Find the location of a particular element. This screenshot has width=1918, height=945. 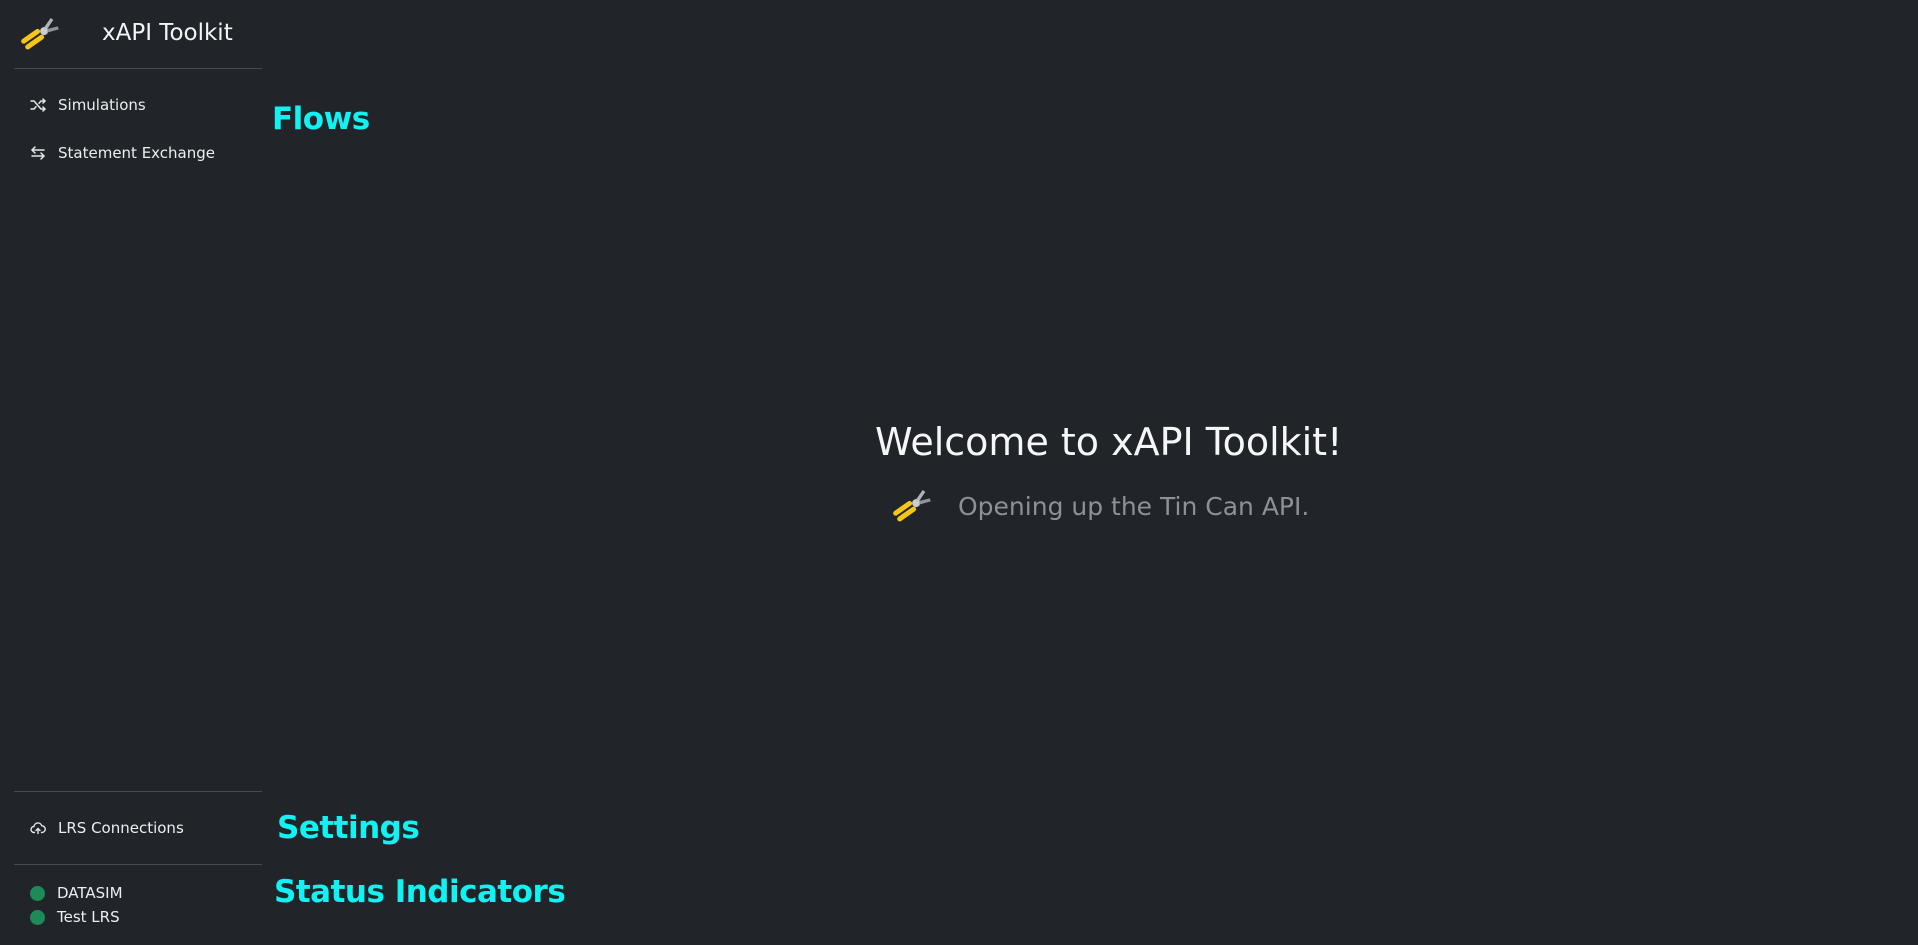

sidebar-item-label: LRS Connections is located at coordinates (121, 828).